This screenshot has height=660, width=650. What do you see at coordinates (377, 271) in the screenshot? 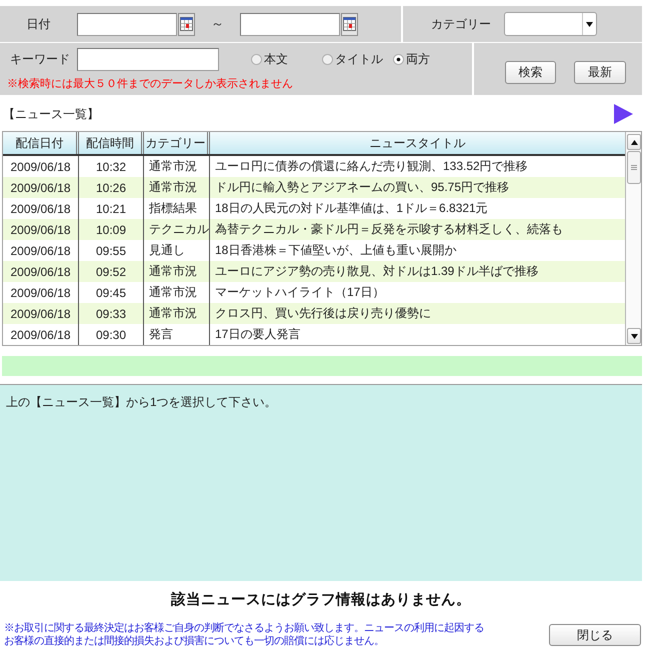
I see `table-cell-text: ユーロにアジア勢の売り散見、対ドルは1.39ドル半ばで推移` at bounding box center [377, 271].